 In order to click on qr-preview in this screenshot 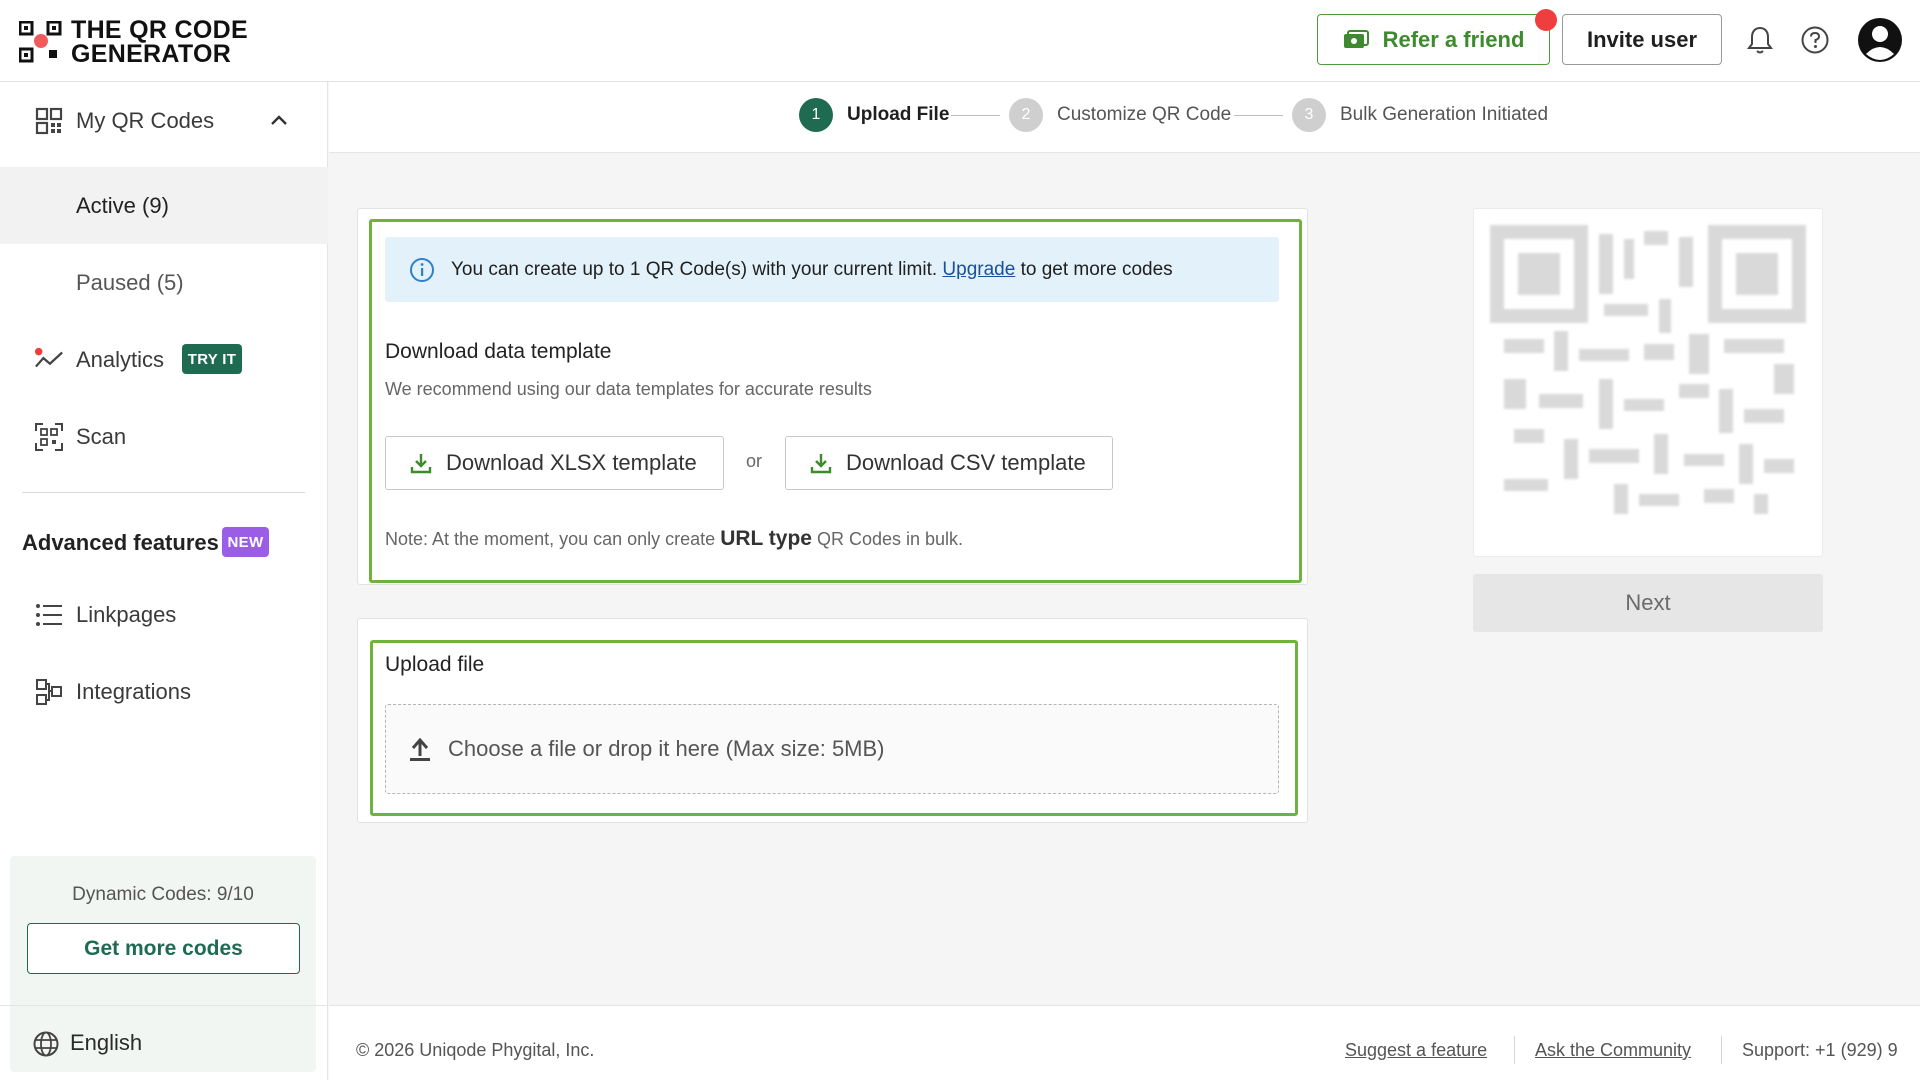, I will do `click(1648, 382)`.